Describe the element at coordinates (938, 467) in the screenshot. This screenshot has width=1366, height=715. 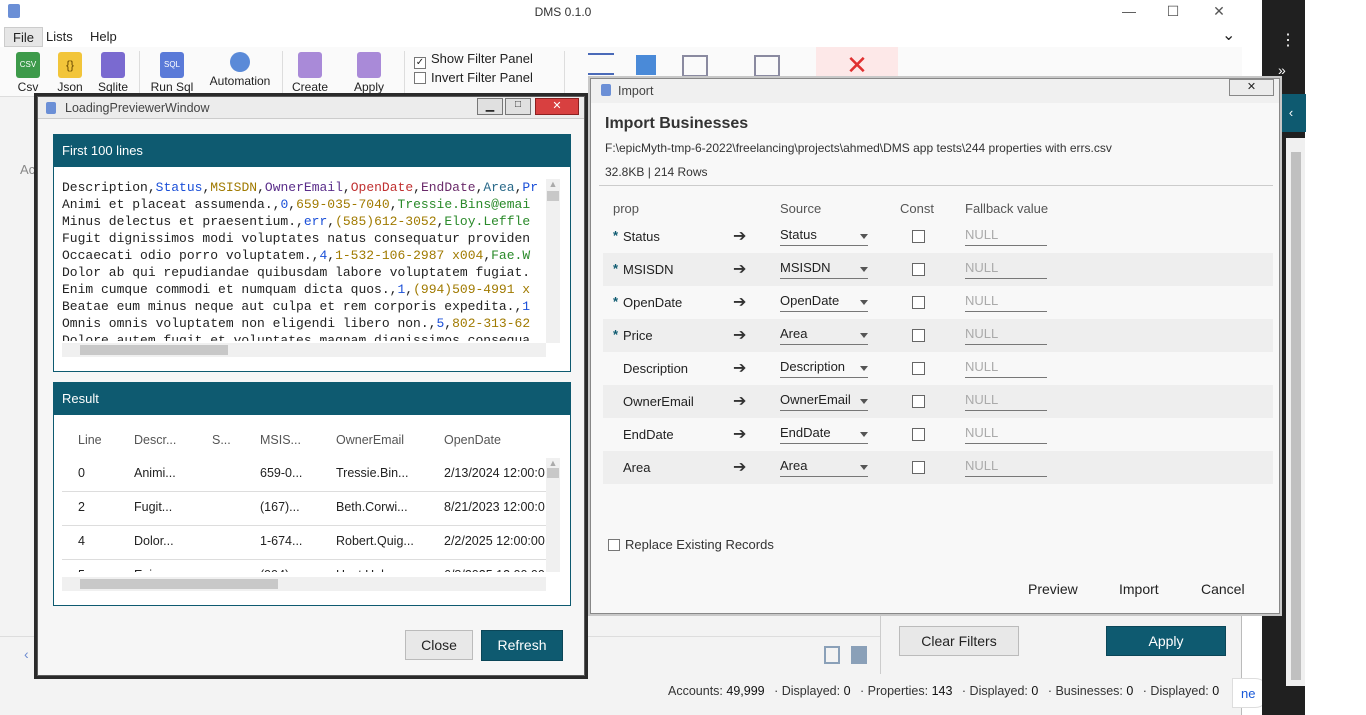
I see `mapping-row: Area ➔ Area NULL` at that location.